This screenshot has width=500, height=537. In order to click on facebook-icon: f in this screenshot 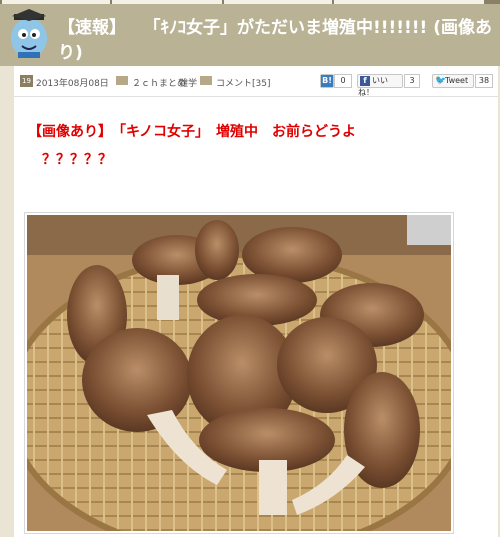, I will do `click(365, 81)`.